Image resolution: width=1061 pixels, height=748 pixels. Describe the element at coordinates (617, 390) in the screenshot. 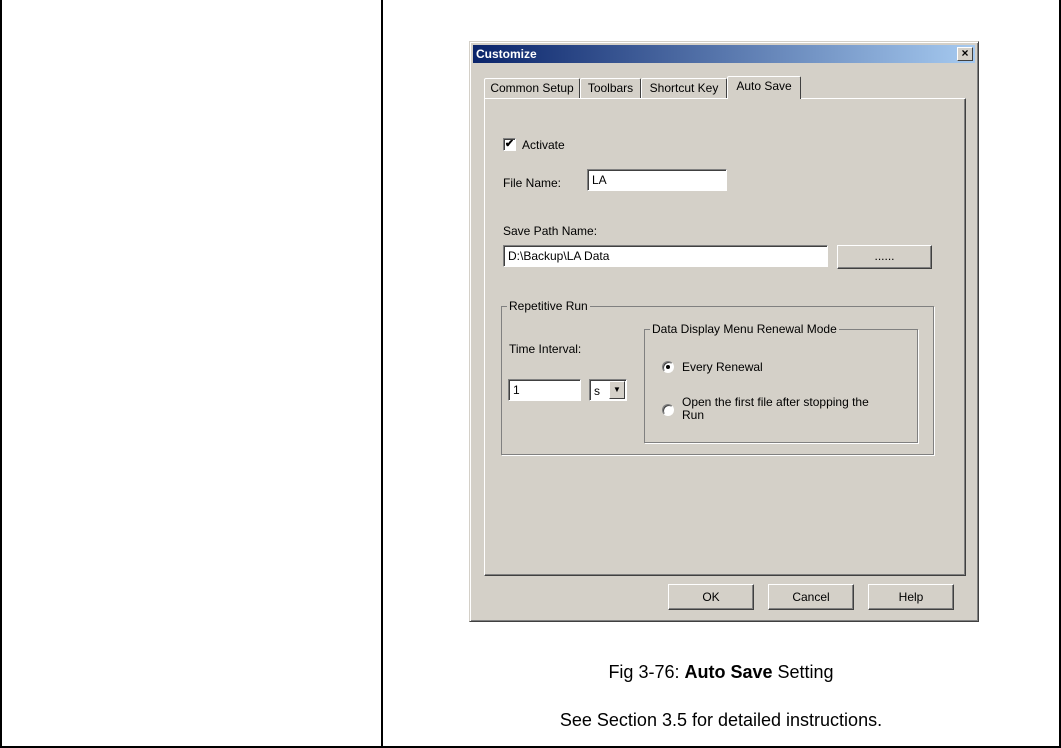

I see `chevron-down-icon: ▼` at that location.